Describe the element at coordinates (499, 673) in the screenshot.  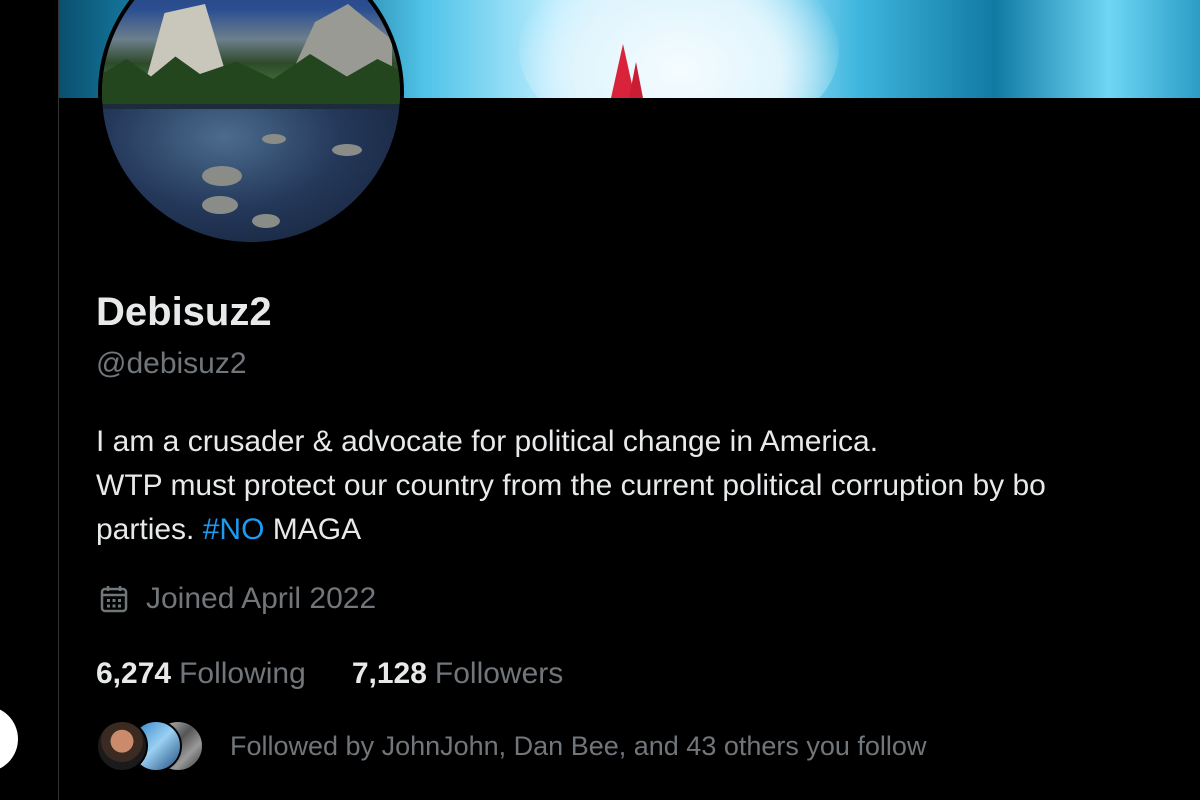
I see `followers-label: Followers` at that location.